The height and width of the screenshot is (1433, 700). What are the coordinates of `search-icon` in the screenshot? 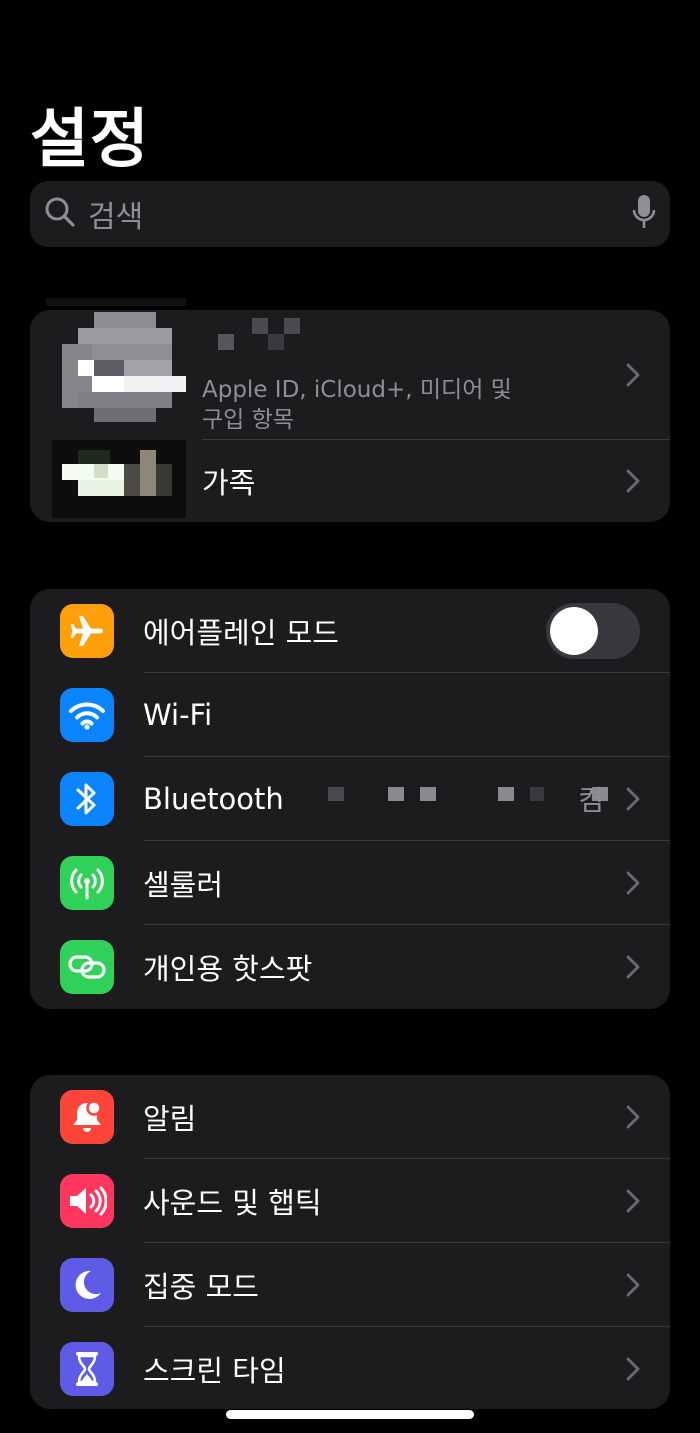 It's located at (60, 214).